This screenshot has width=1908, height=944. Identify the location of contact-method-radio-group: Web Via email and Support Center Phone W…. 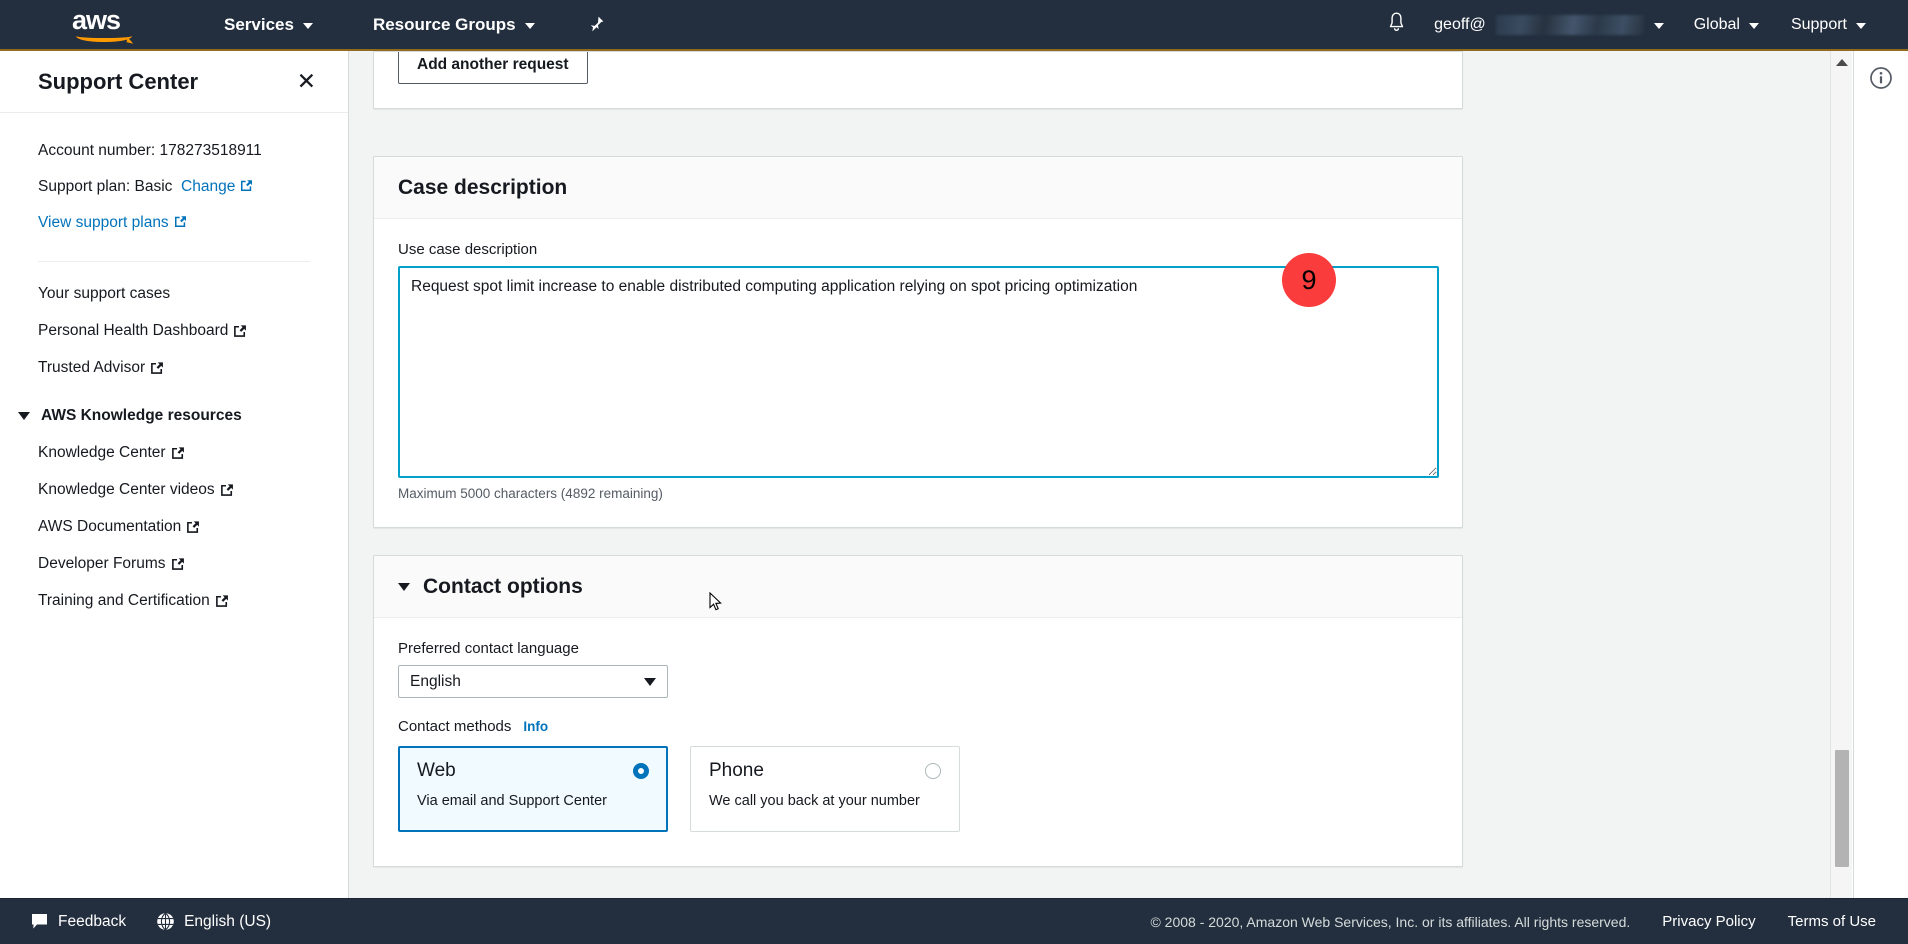
(918, 789).